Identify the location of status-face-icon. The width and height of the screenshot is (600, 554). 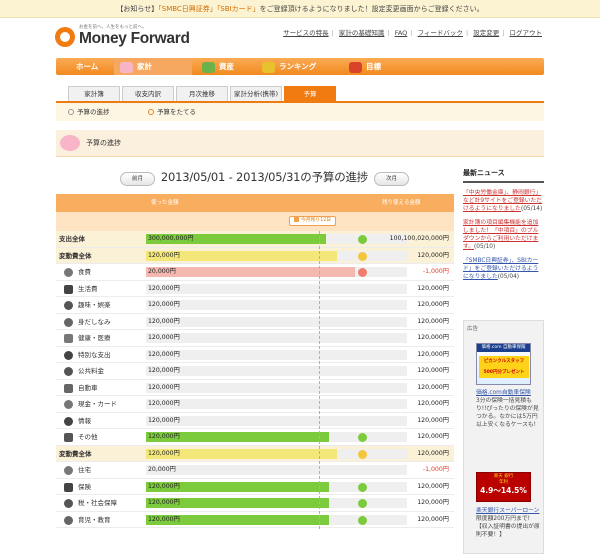
(362, 239).